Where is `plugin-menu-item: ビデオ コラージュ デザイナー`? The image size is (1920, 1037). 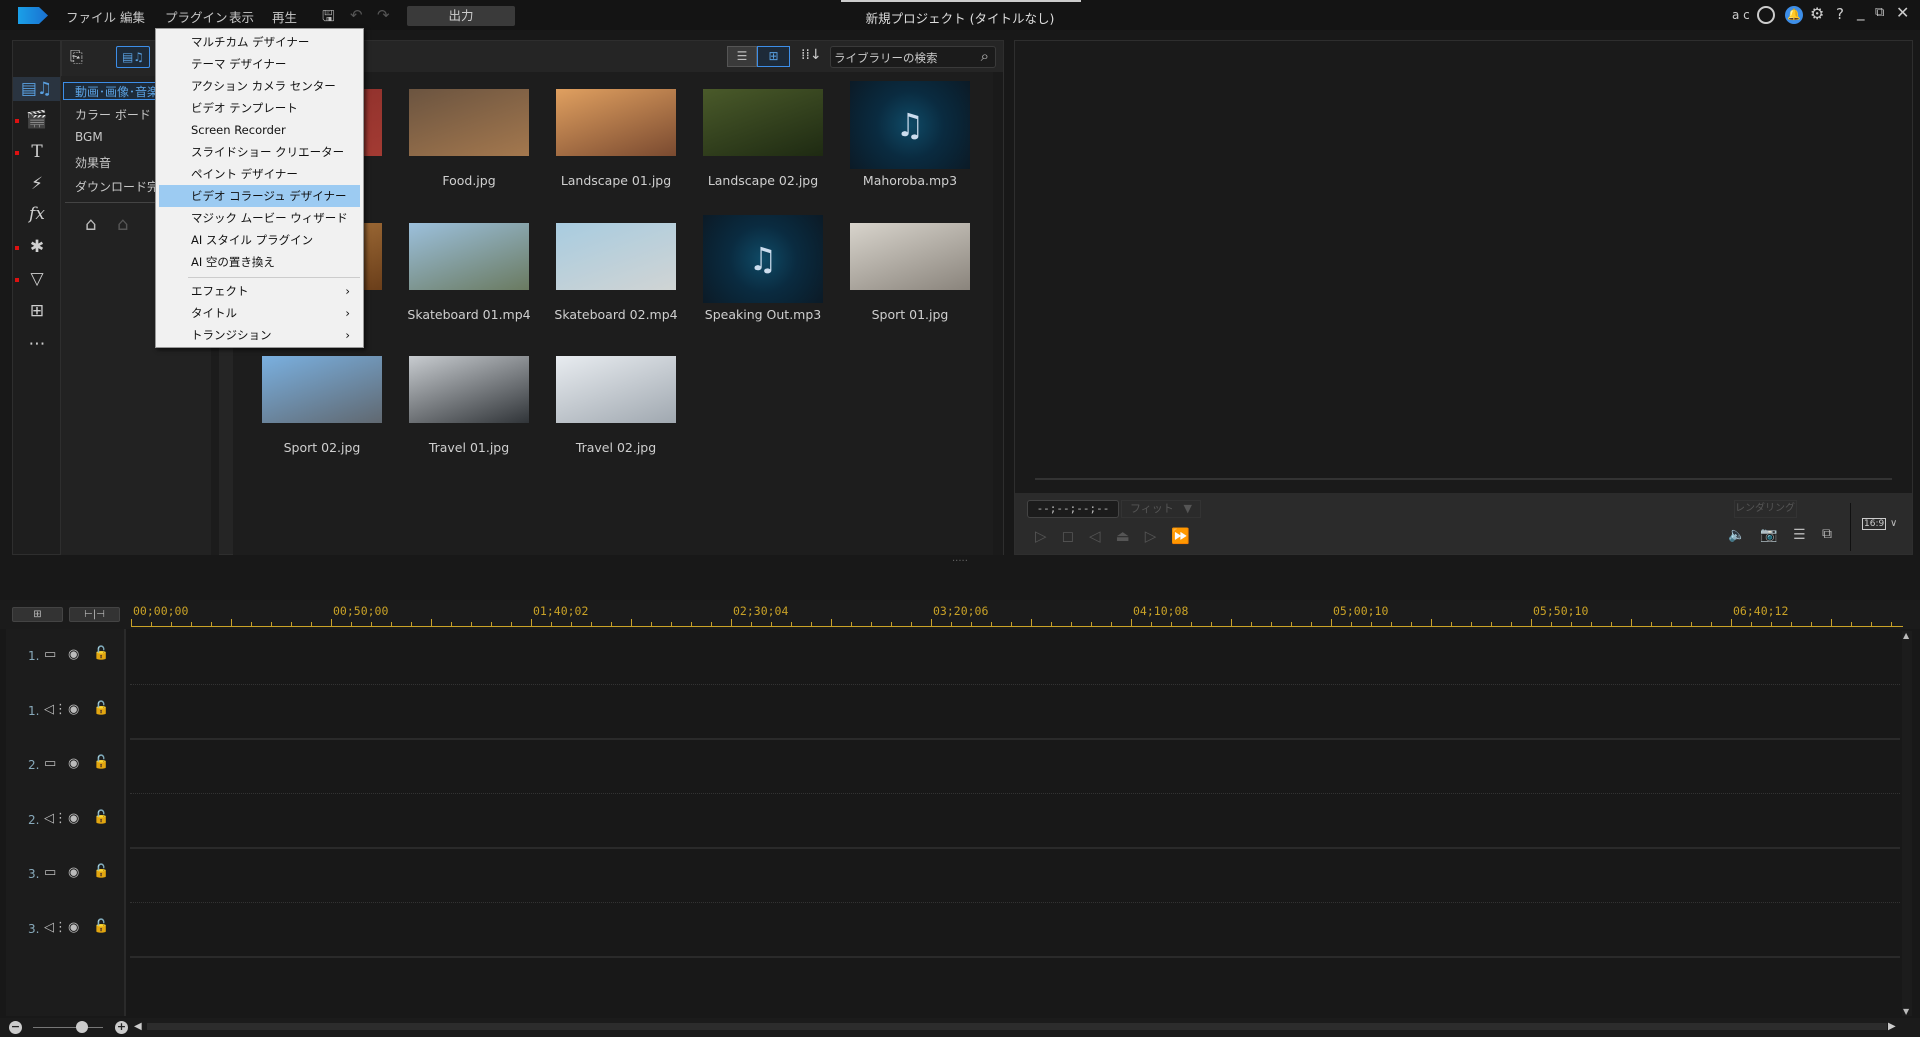
plugin-menu-item: ビデオ コラージュ デザイナー is located at coordinates (259, 196).